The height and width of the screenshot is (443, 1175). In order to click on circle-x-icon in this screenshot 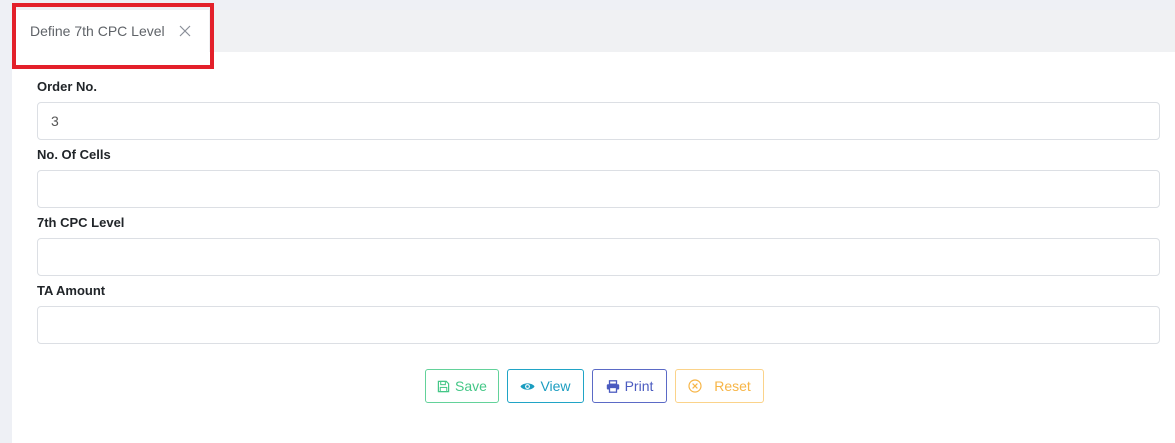, I will do `click(695, 386)`.